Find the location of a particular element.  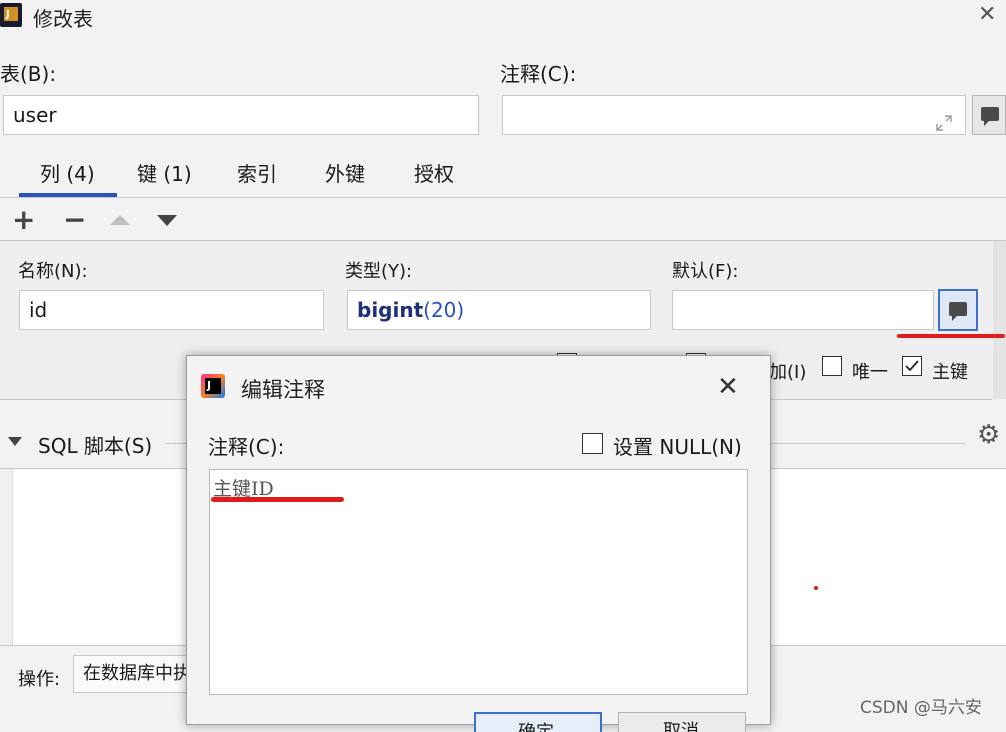

primary-key-checkbox is located at coordinates (912, 366).